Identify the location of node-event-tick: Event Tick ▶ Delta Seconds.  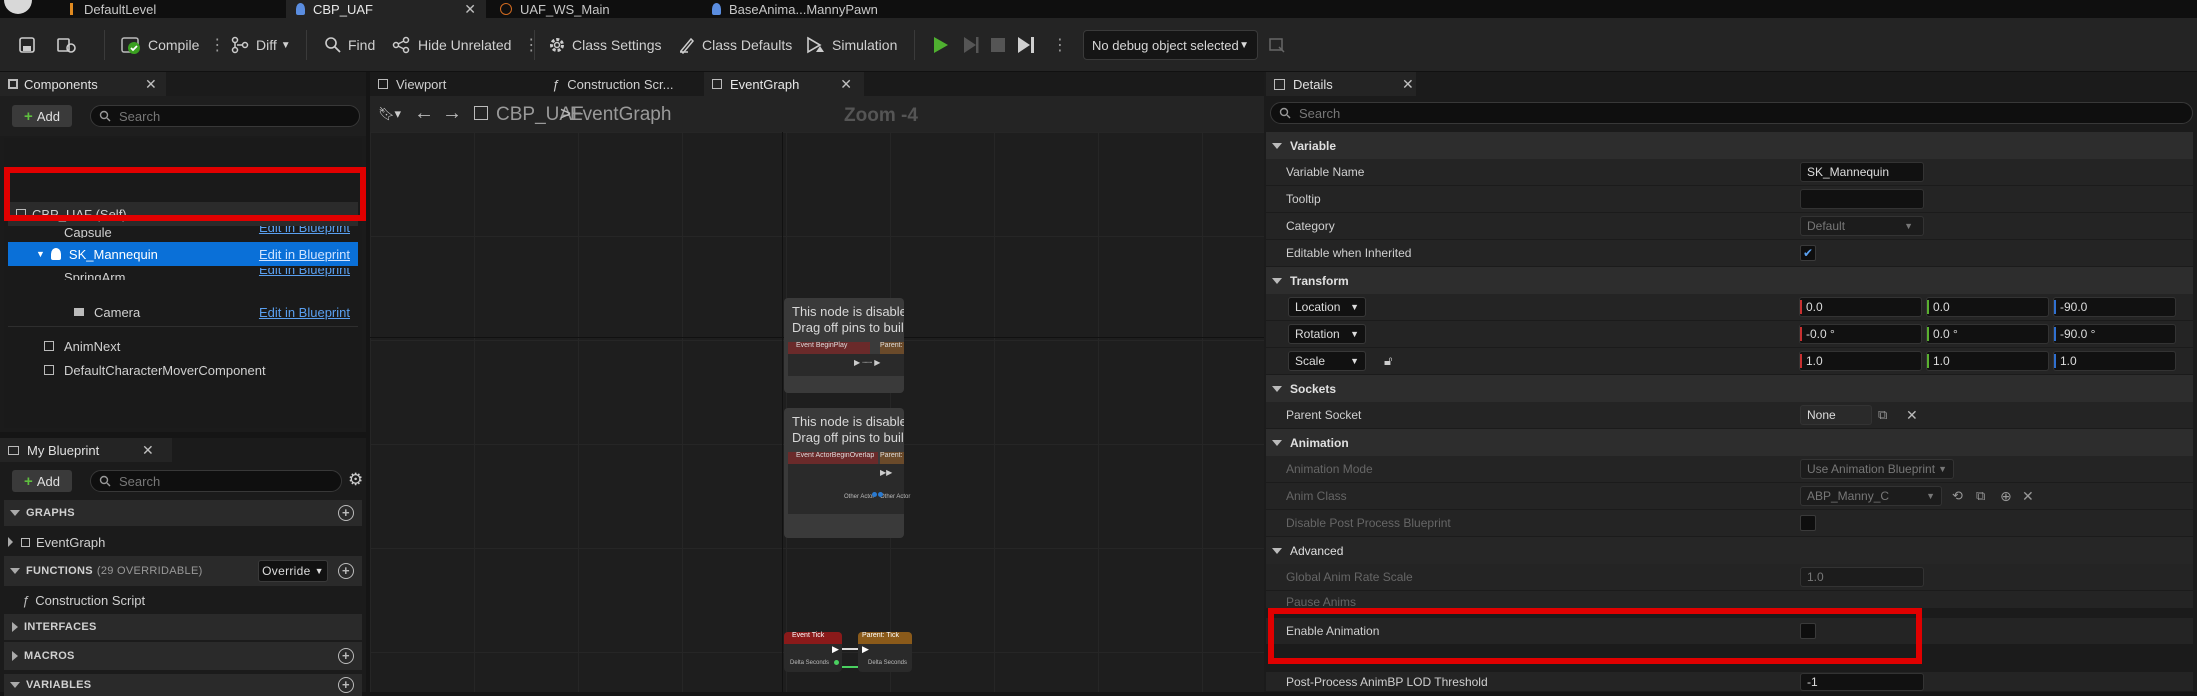
(813, 652).